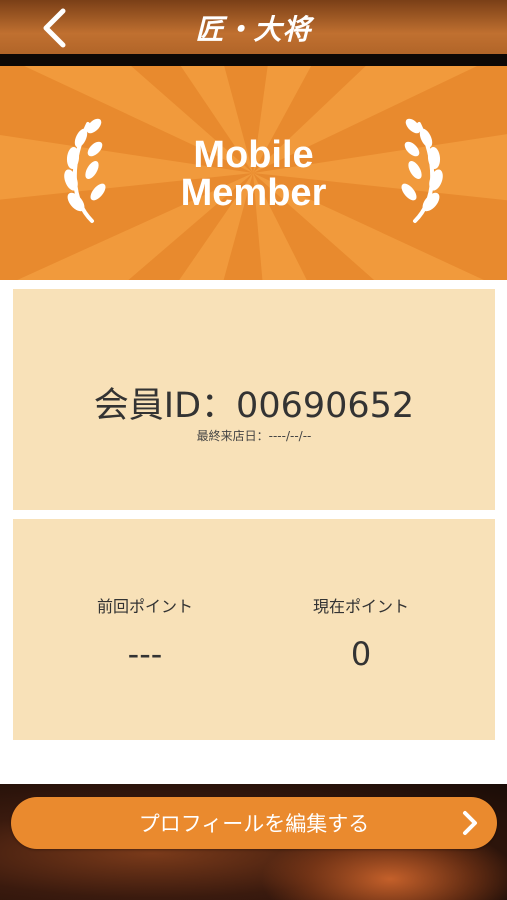 This screenshot has height=900, width=507. I want to click on header-divider, so click(253, 60).